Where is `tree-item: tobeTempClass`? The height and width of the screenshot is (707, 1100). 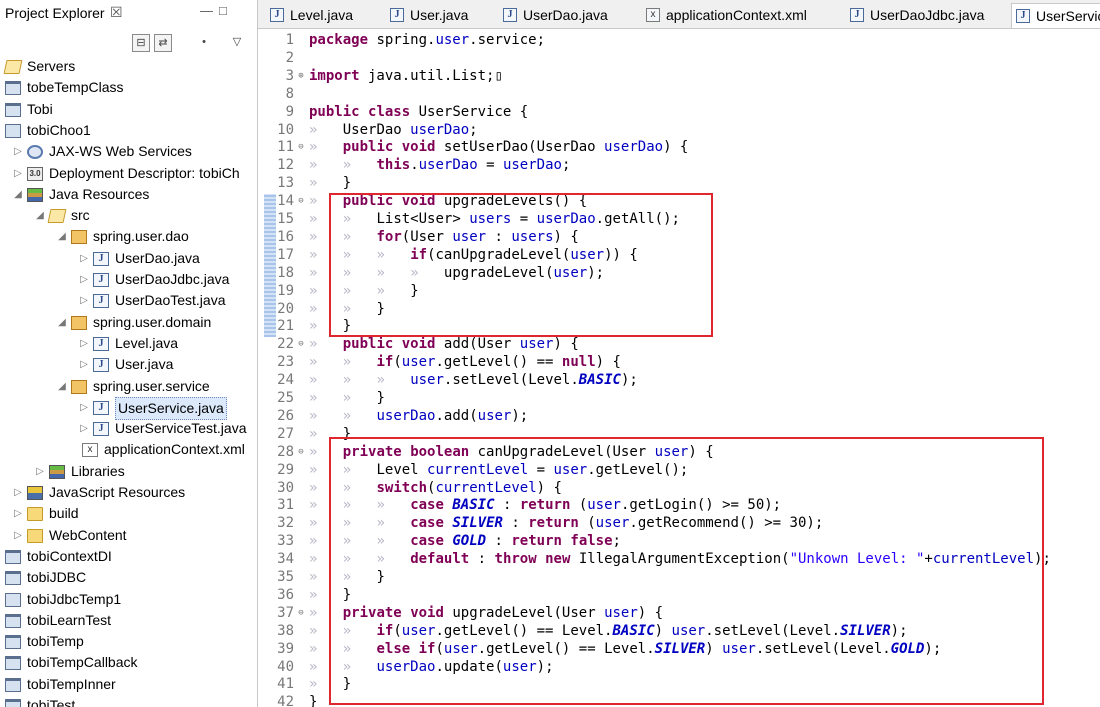
tree-item: tobeTempClass is located at coordinates (128, 87).